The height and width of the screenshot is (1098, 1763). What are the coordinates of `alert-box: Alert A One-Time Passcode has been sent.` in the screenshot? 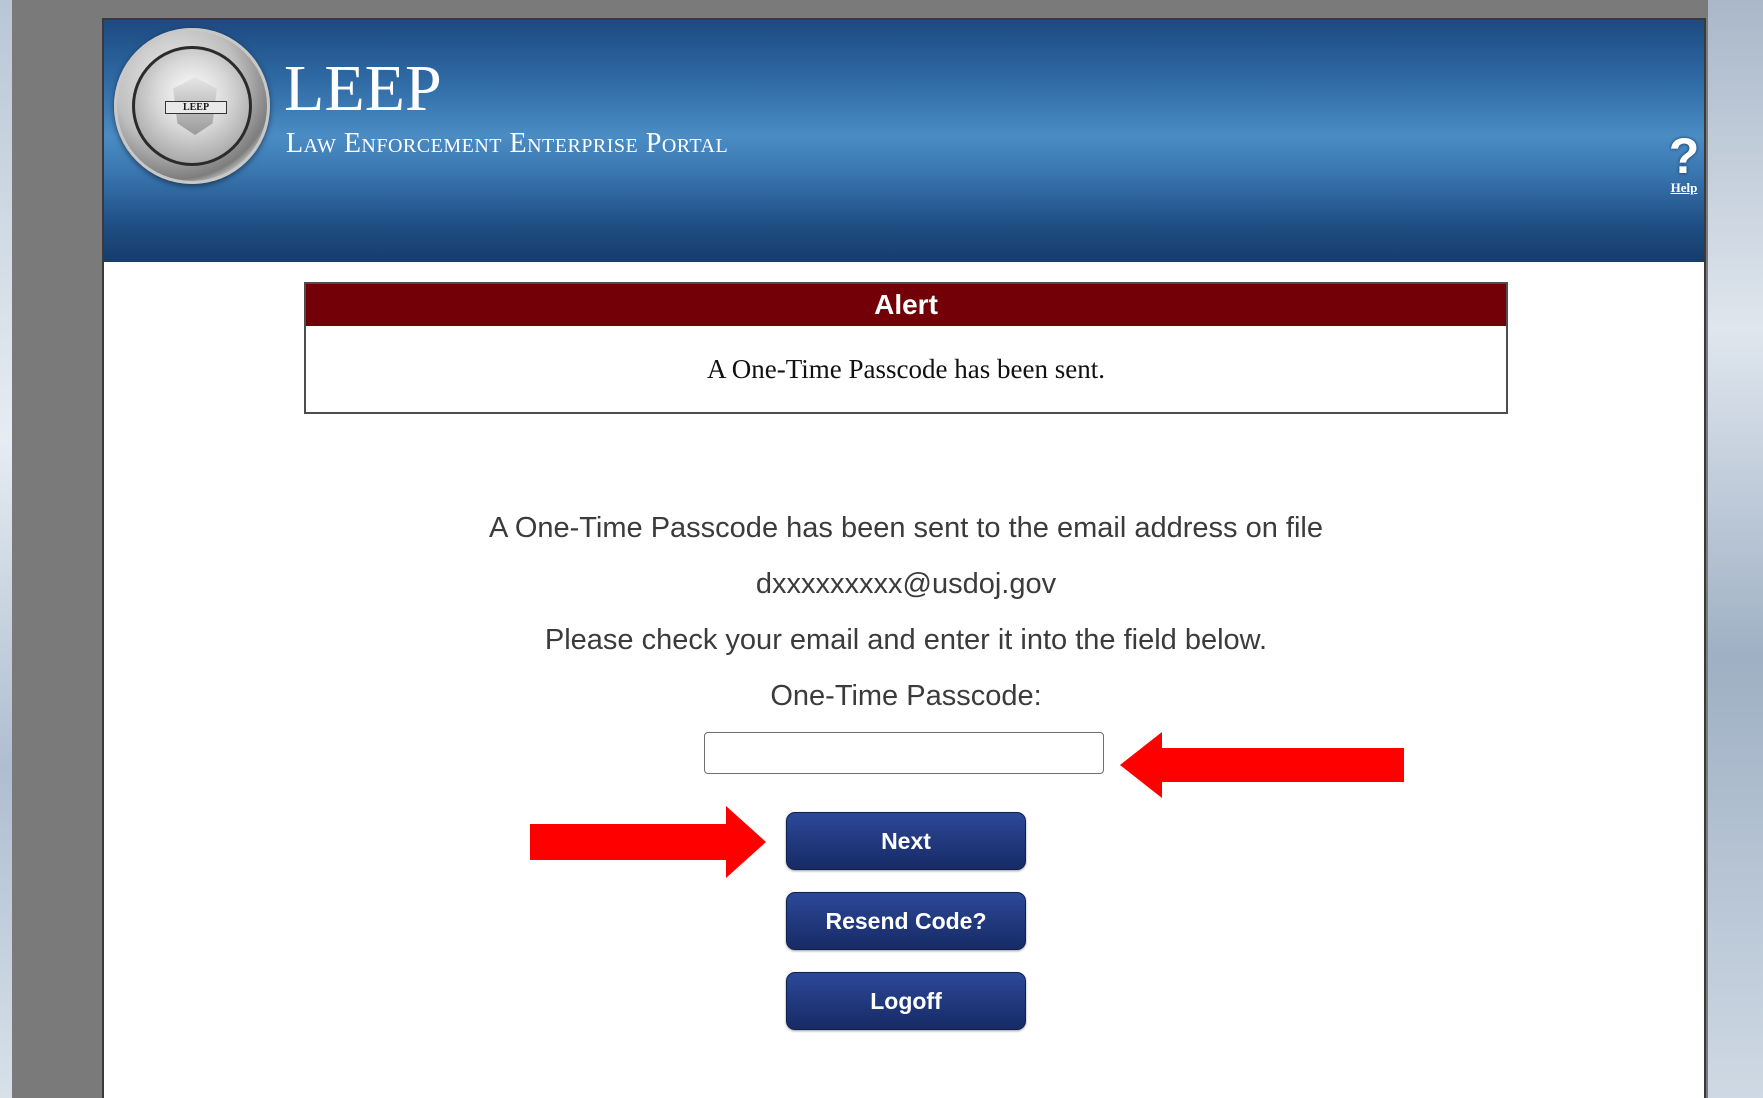 It's located at (906, 348).